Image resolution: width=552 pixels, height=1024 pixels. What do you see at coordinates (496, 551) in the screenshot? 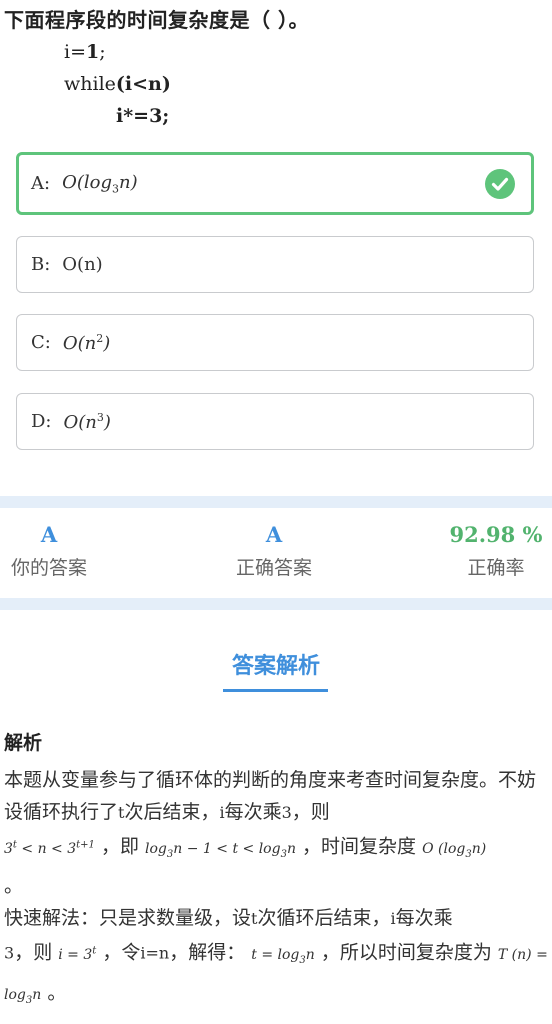
I see `accuracy-stat: 92.98 % 正确率` at bounding box center [496, 551].